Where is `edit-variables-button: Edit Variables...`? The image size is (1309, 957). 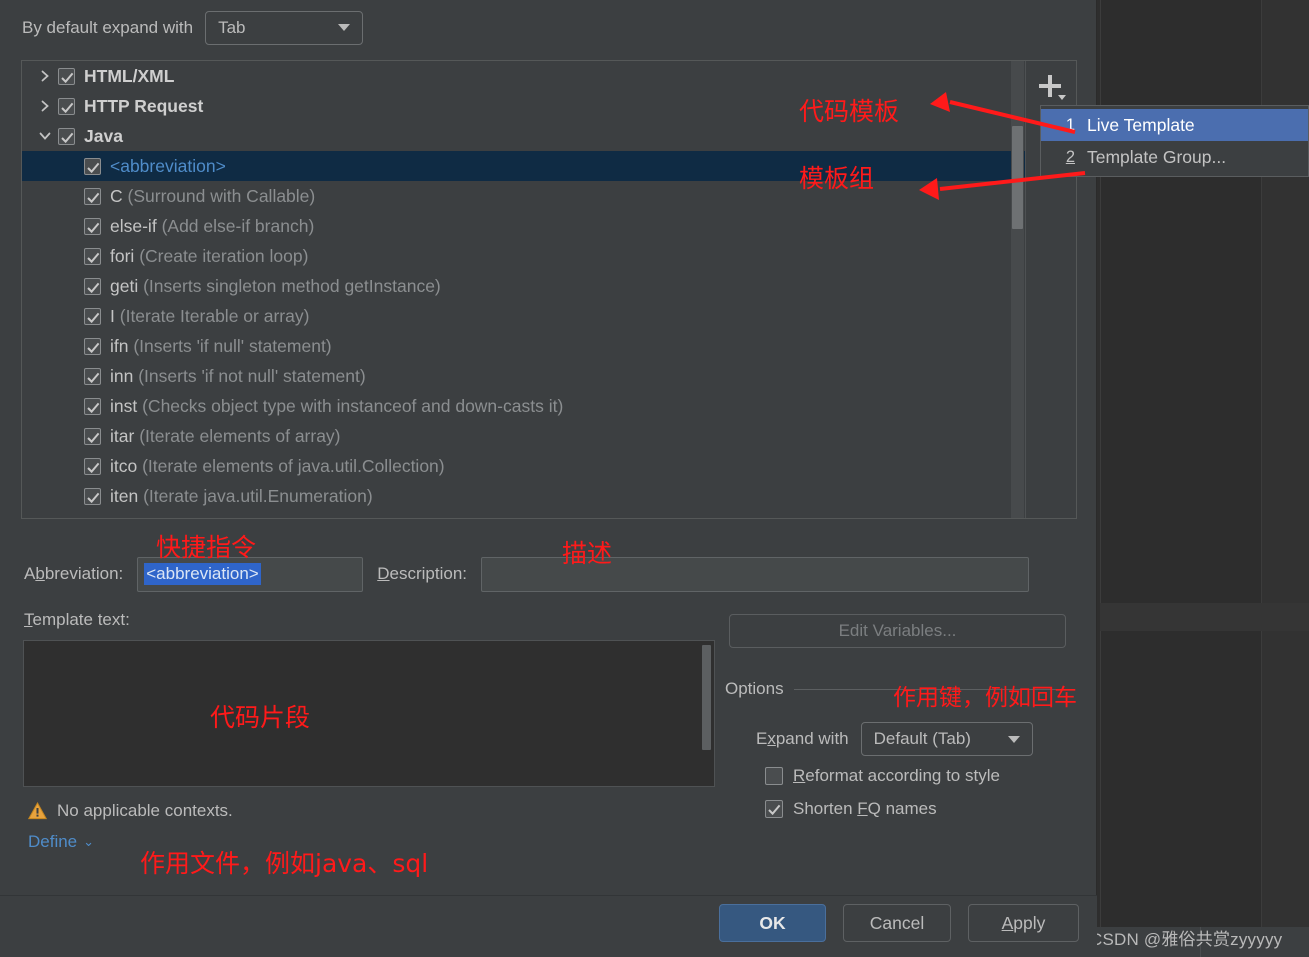
edit-variables-button: Edit Variables... is located at coordinates (897, 631).